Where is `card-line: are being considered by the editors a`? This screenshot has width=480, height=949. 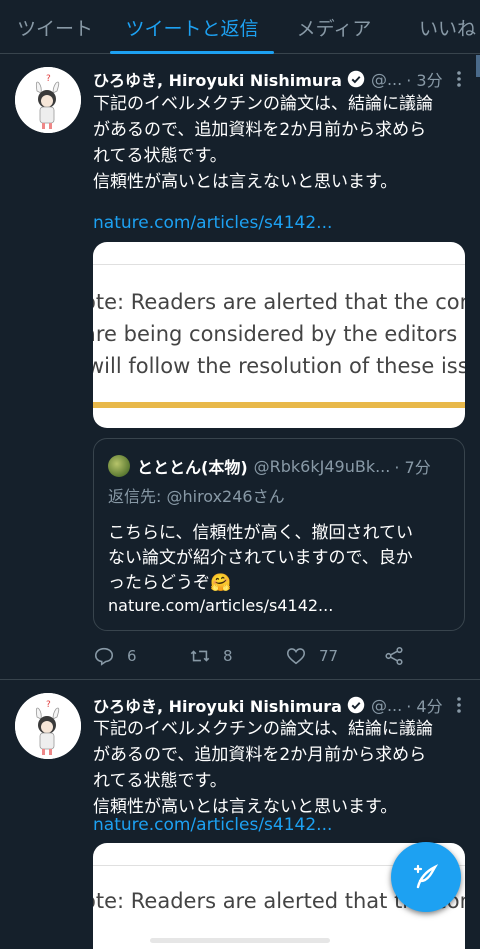
card-line: are being considered by the editors a is located at coordinates (279, 334).